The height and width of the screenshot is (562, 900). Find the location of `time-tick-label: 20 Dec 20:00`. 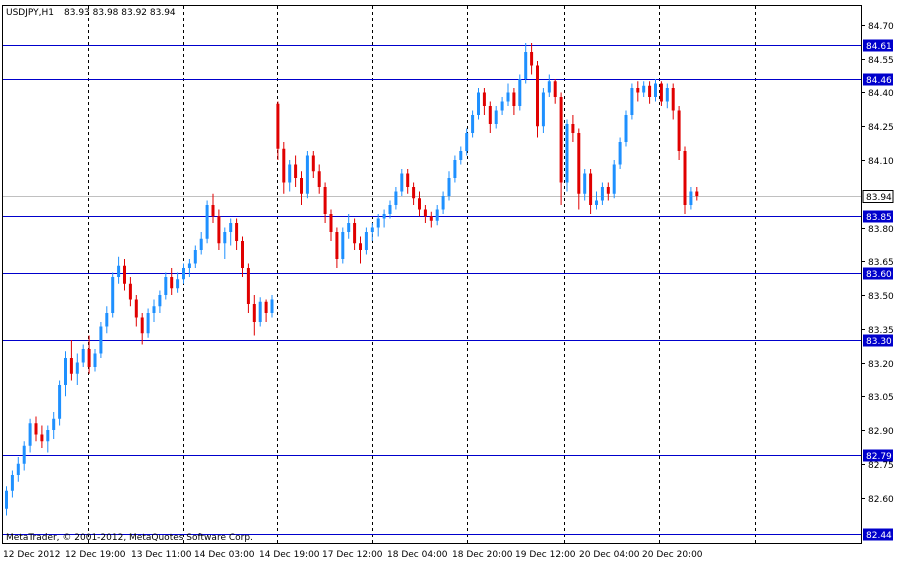

time-tick-label: 20 Dec 20:00 is located at coordinates (672, 555).